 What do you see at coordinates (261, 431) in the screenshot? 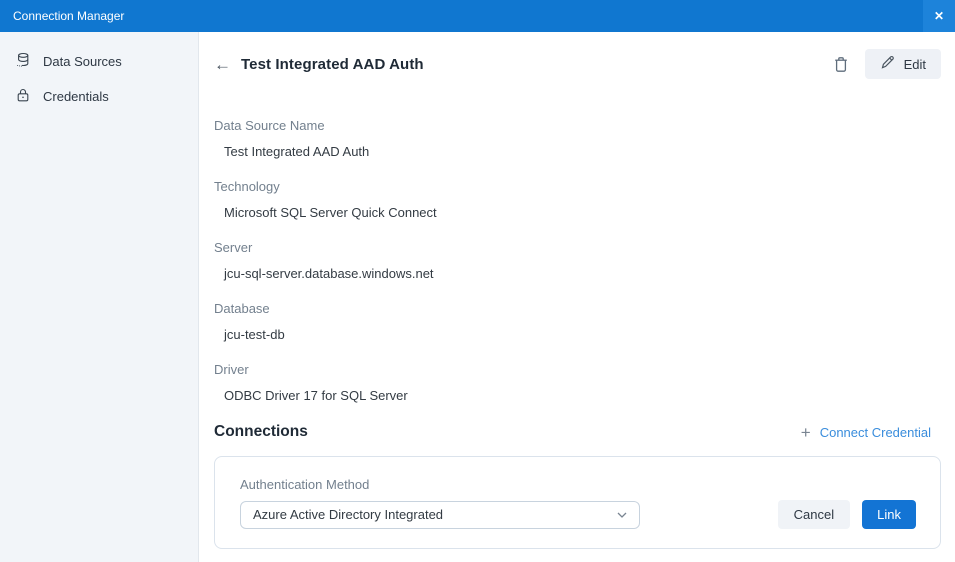
I see `connections-heading: Connections` at bounding box center [261, 431].